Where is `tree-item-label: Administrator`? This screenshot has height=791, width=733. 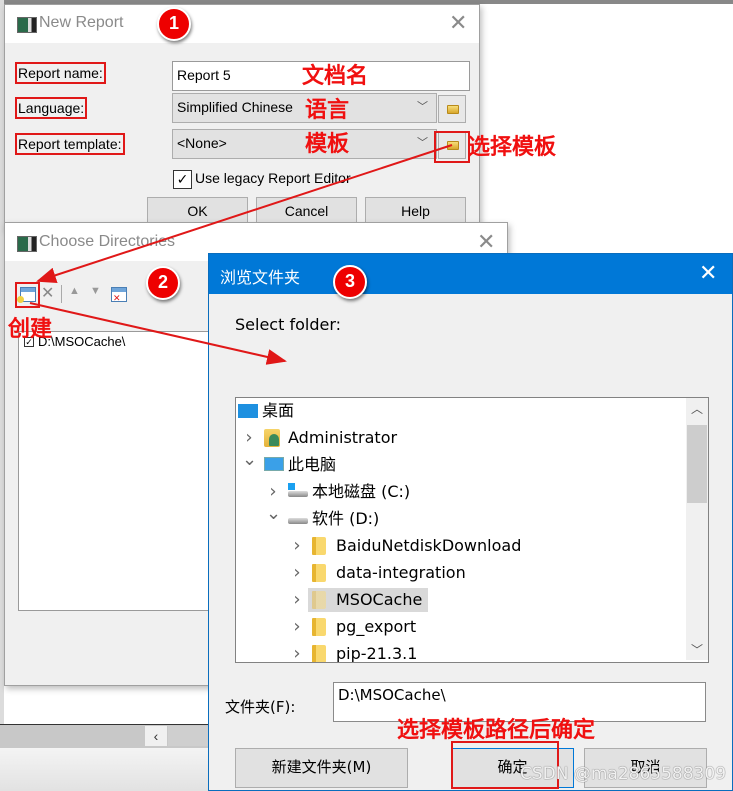
tree-item-label: Administrator is located at coordinates (343, 437).